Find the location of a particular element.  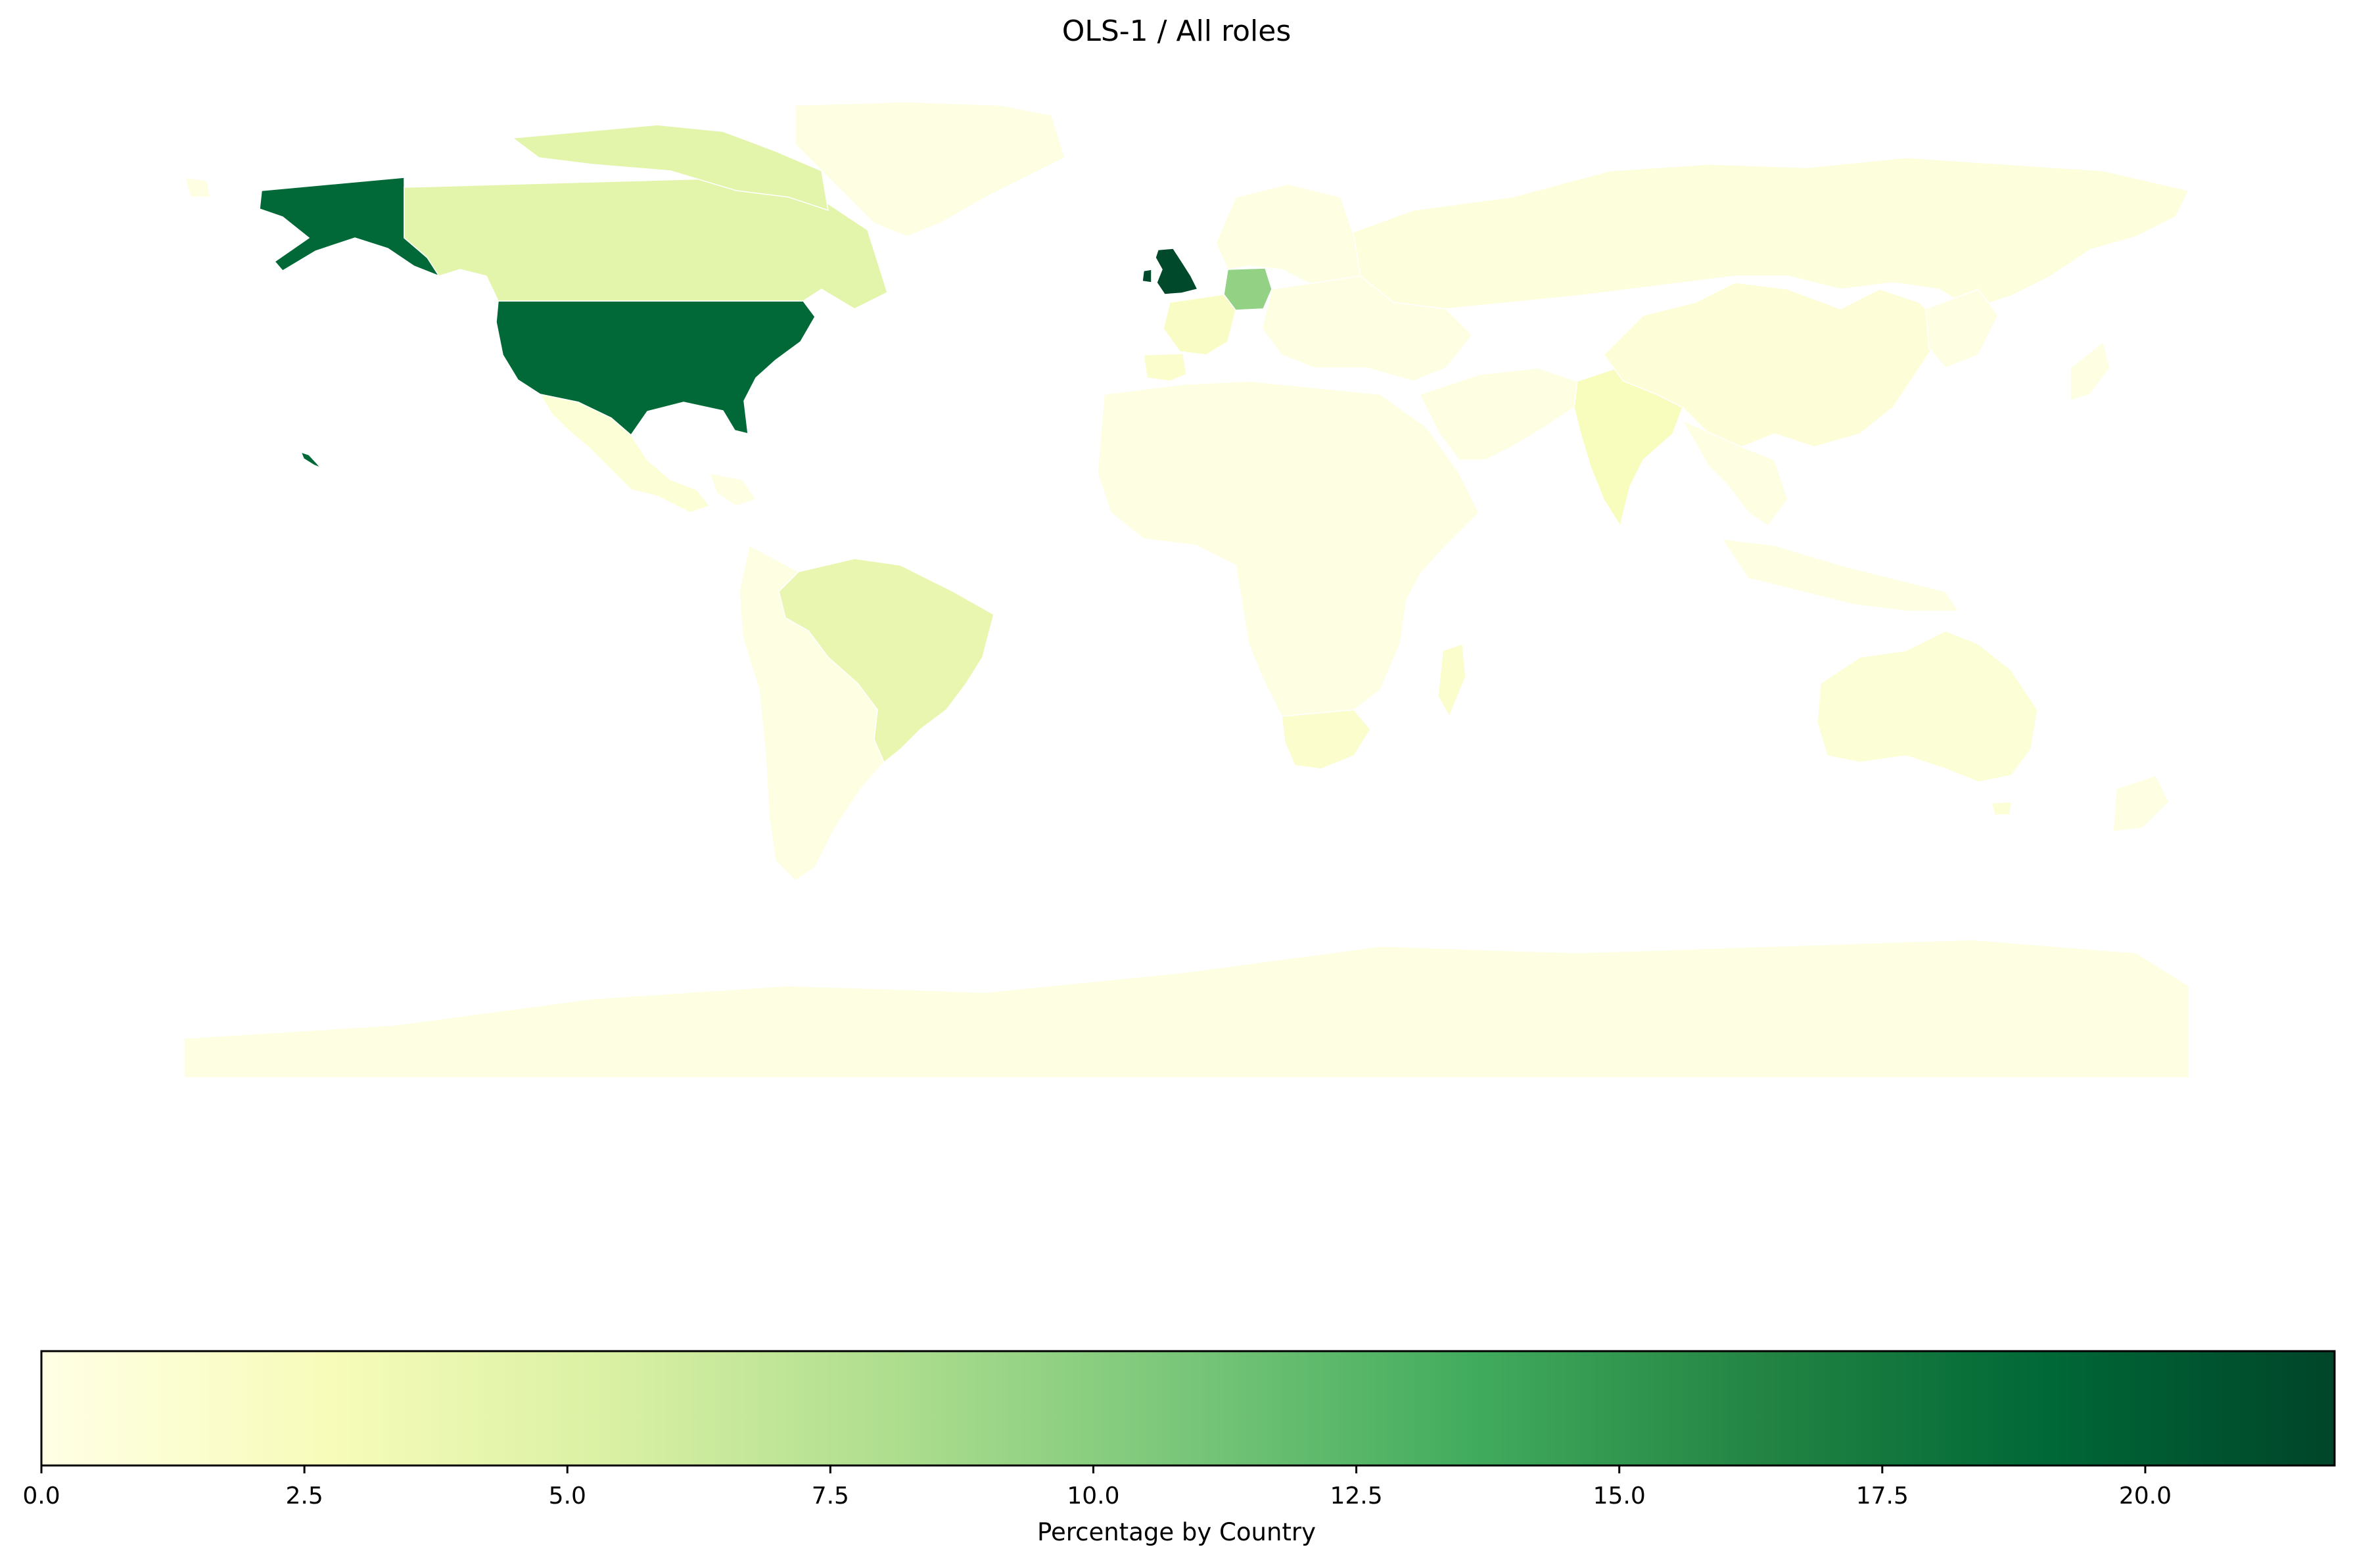

colorbar: 0.0 2.5 5.0 7.5 10.0 12.5 15.0 17.5 20.0 is located at coordinates (1179, 1430).